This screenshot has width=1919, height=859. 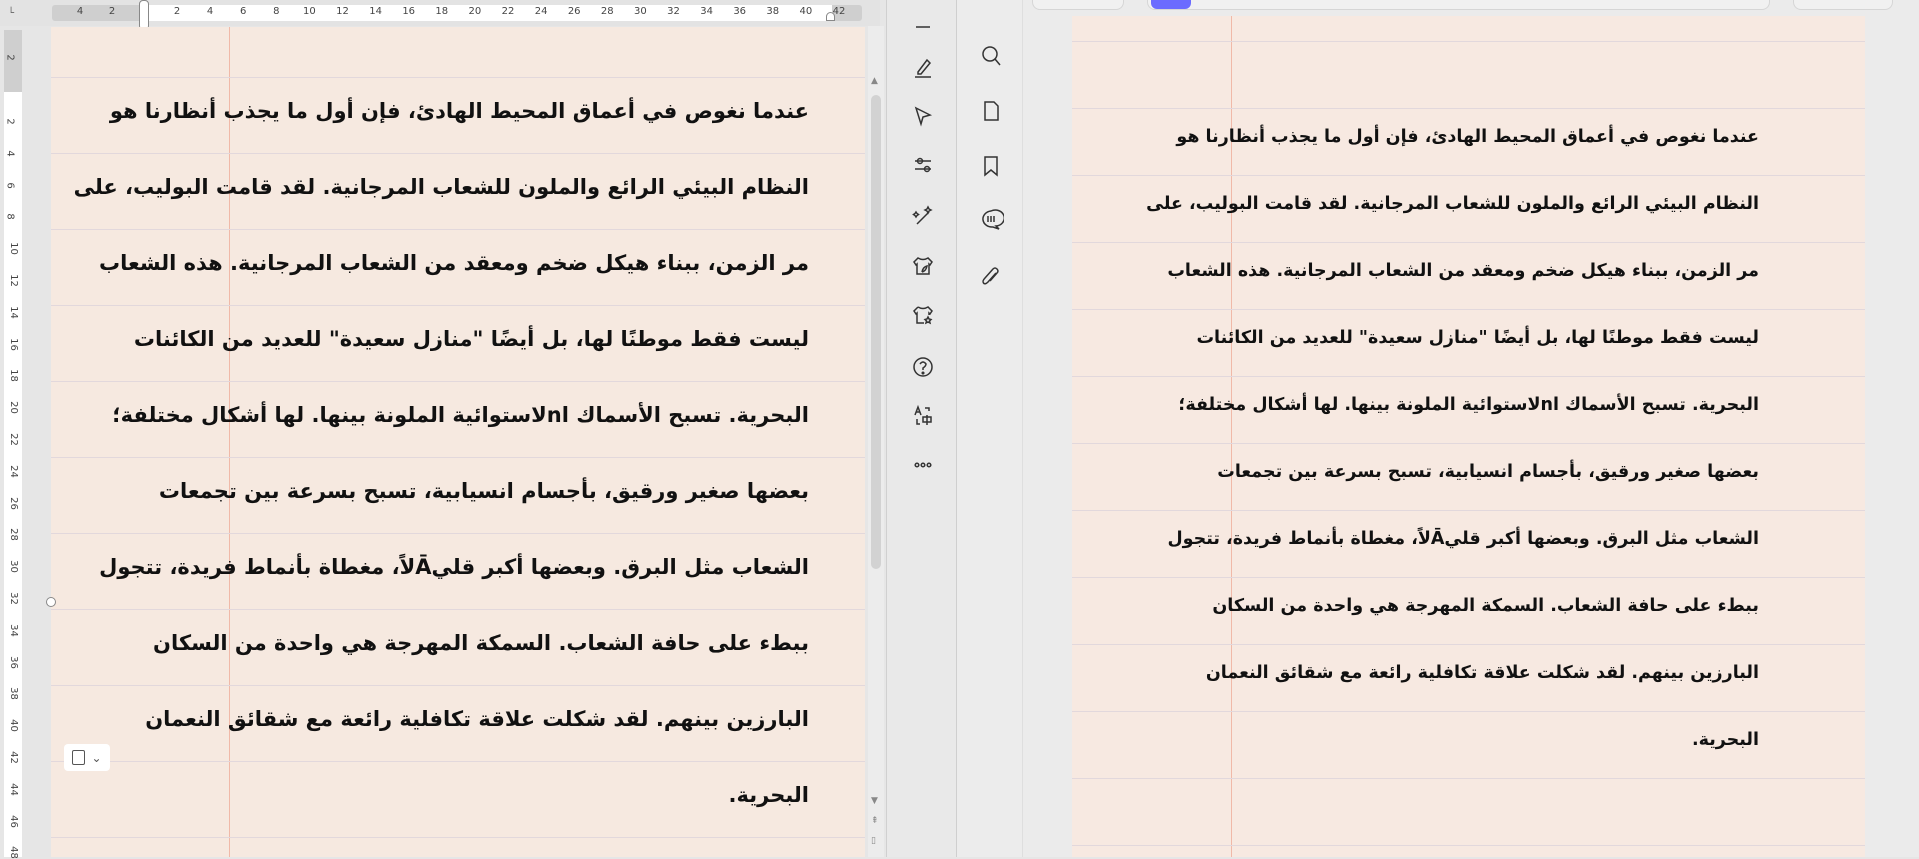 I want to click on search-icon, so click(x=991, y=56).